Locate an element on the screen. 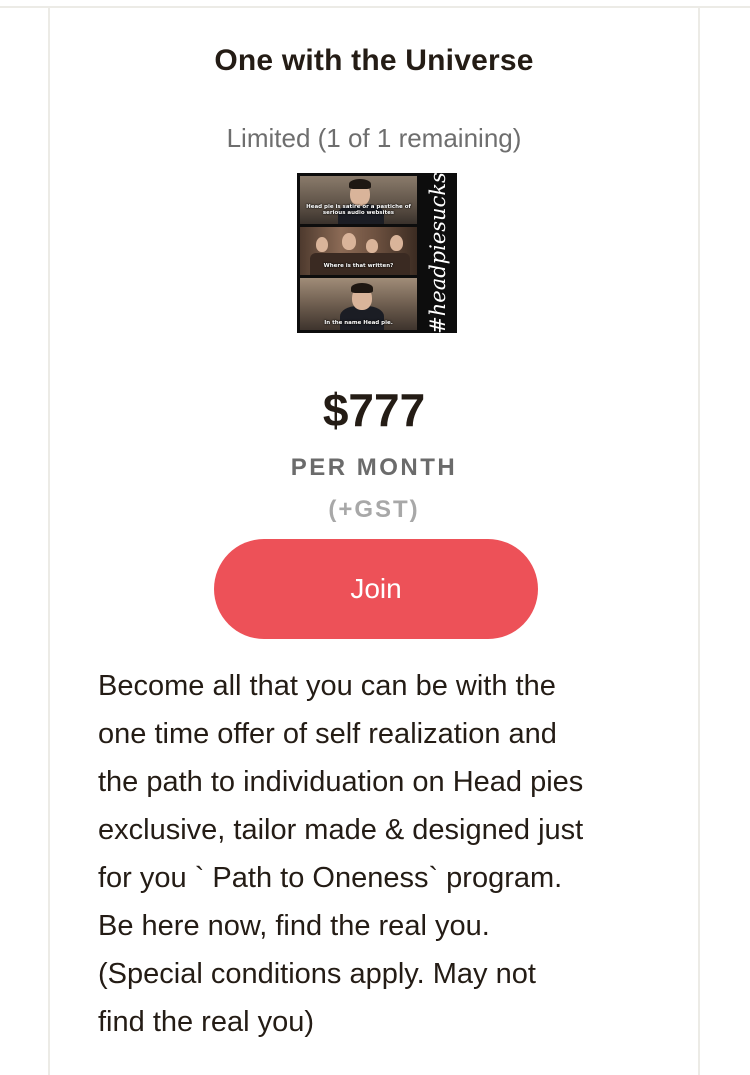  tier-price: $777 is located at coordinates (374, 410).